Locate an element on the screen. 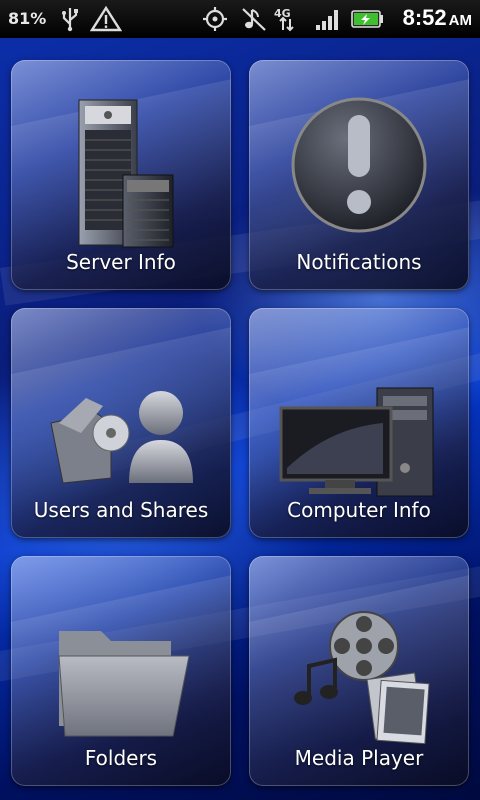  battery-percent: 81% is located at coordinates (27, 18).